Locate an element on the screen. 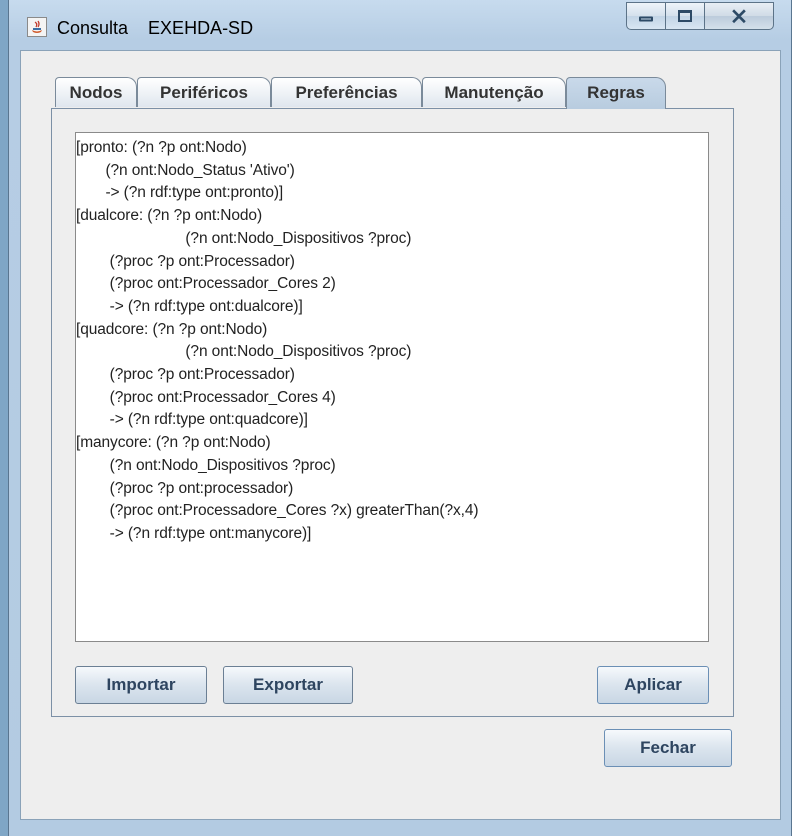 Image resolution: width=792 pixels, height=836 pixels. rule-line: [manycore: (?n ?p ont:Nodo) is located at coordinates (173, 443).